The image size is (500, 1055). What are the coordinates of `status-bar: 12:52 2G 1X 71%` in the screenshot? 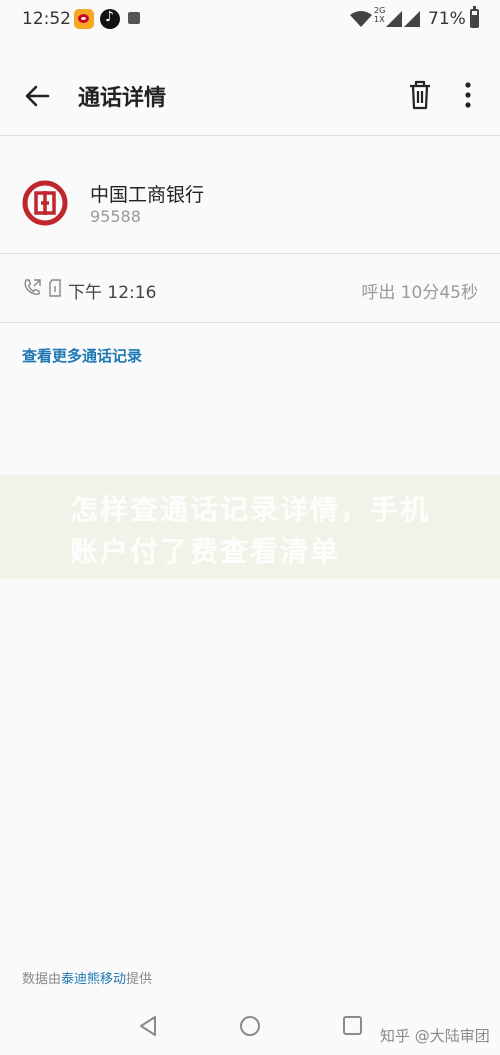 It's located at (250, 19).